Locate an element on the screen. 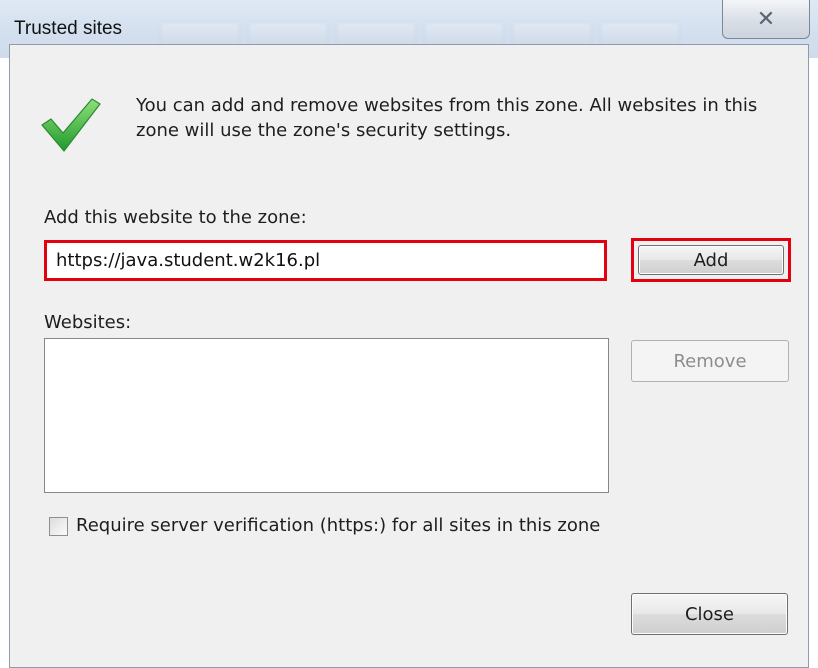  website-url-input is located at coordinates (325, 260).